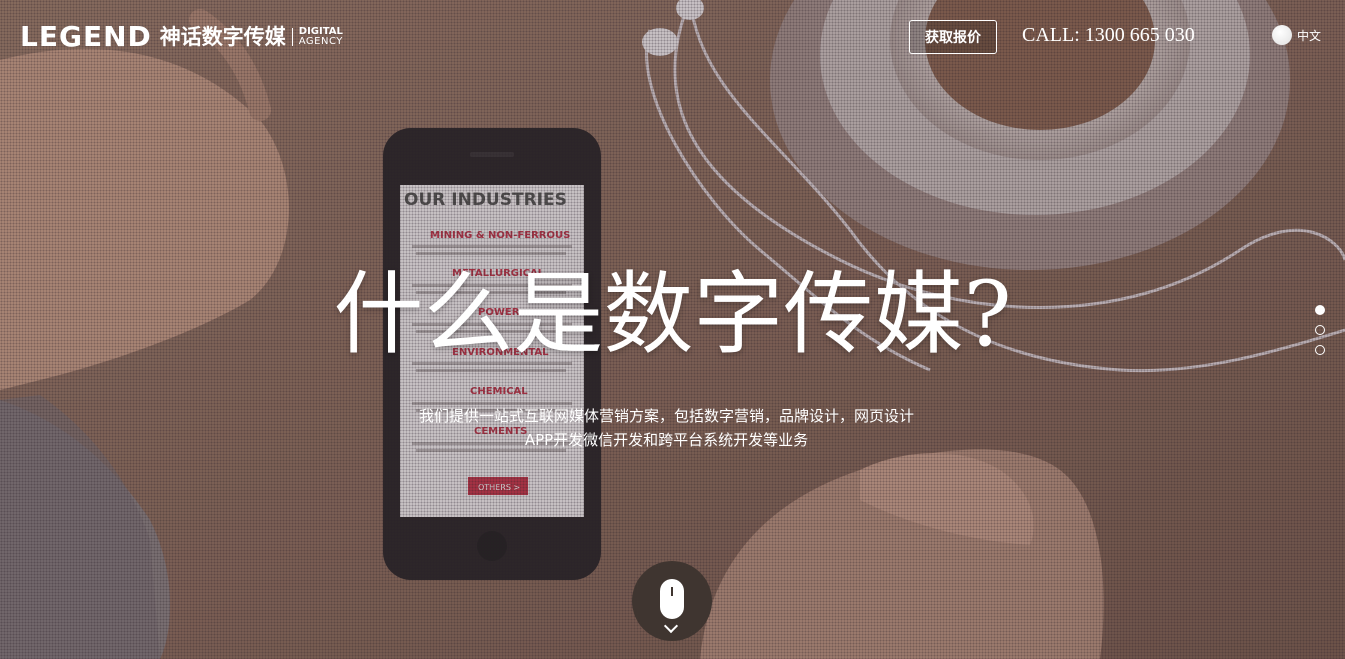 The height and width of the screenshot is (659, 1345). I want to click on slide-pager, so click(1320, 335).